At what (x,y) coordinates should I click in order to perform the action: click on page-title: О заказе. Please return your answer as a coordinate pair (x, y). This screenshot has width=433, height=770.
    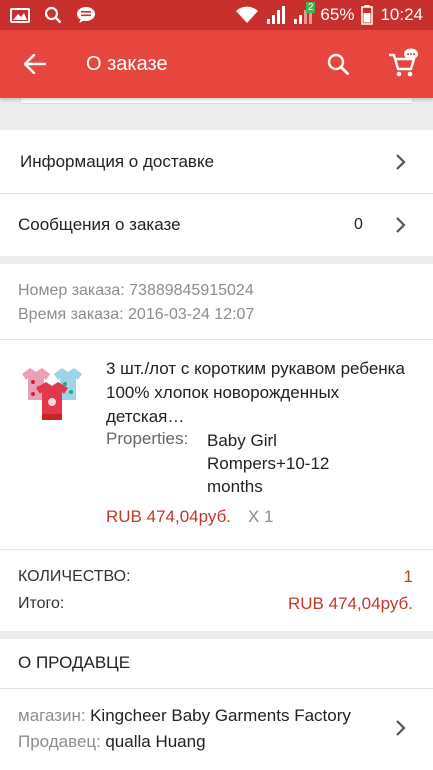
    Looking at the image, I should click on (127, 63).